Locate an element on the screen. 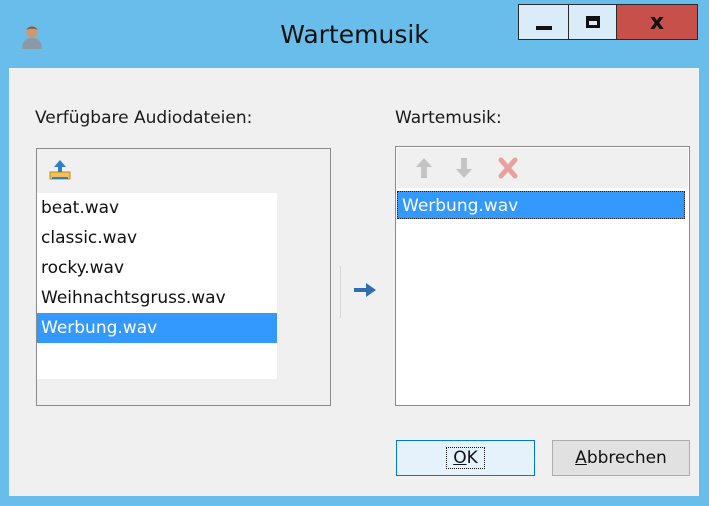 This screenshot has width=709, height=506. arrow-down-icon is located at coordinates (464, 168).